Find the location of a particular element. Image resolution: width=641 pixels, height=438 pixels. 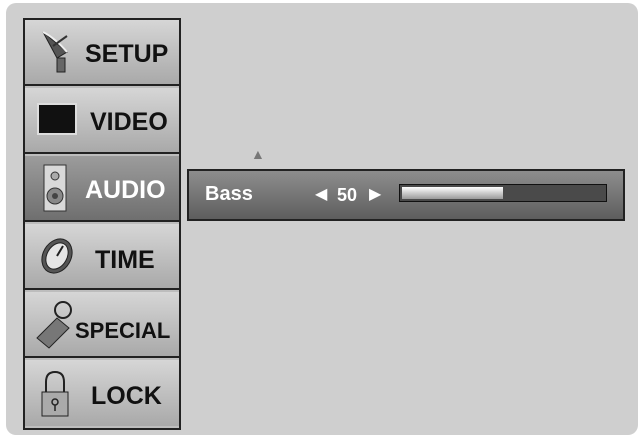

audio-settings-panel: Bass ◀ 50 ▶ is located at coordinates (406, 195).